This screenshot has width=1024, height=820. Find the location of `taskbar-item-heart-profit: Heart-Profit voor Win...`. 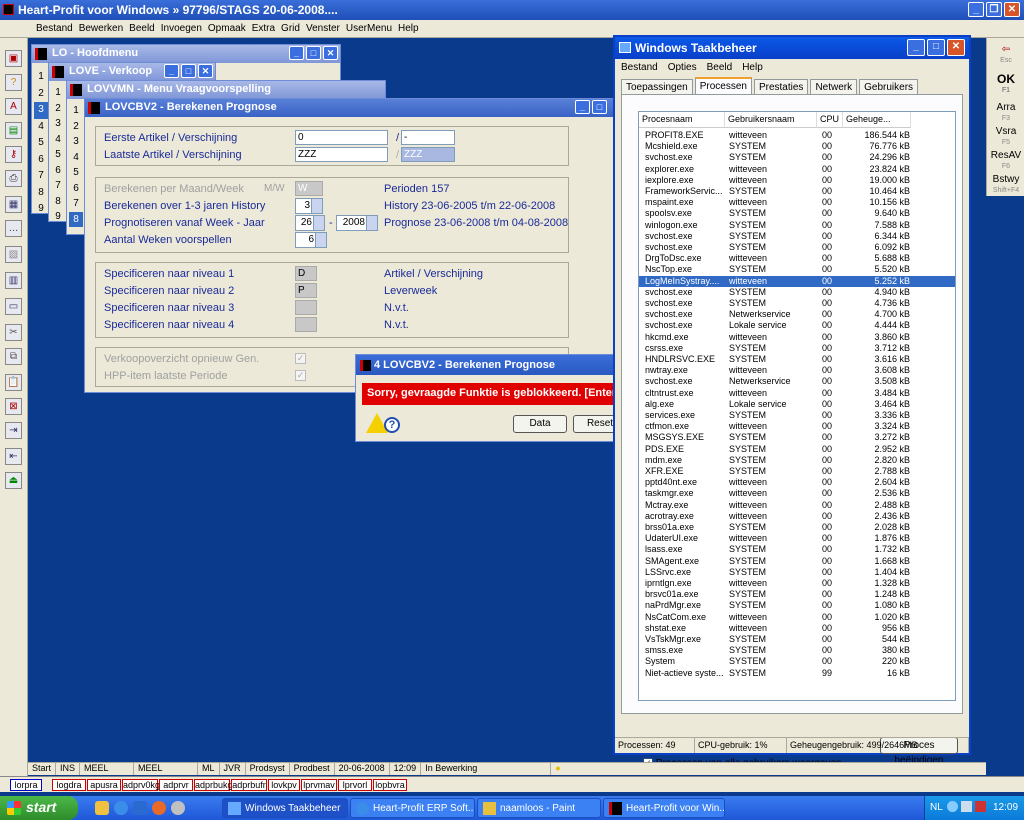

taskbar-item-heart-profit: Heart-Profit voor Win... is located at coordinates (664, 808).